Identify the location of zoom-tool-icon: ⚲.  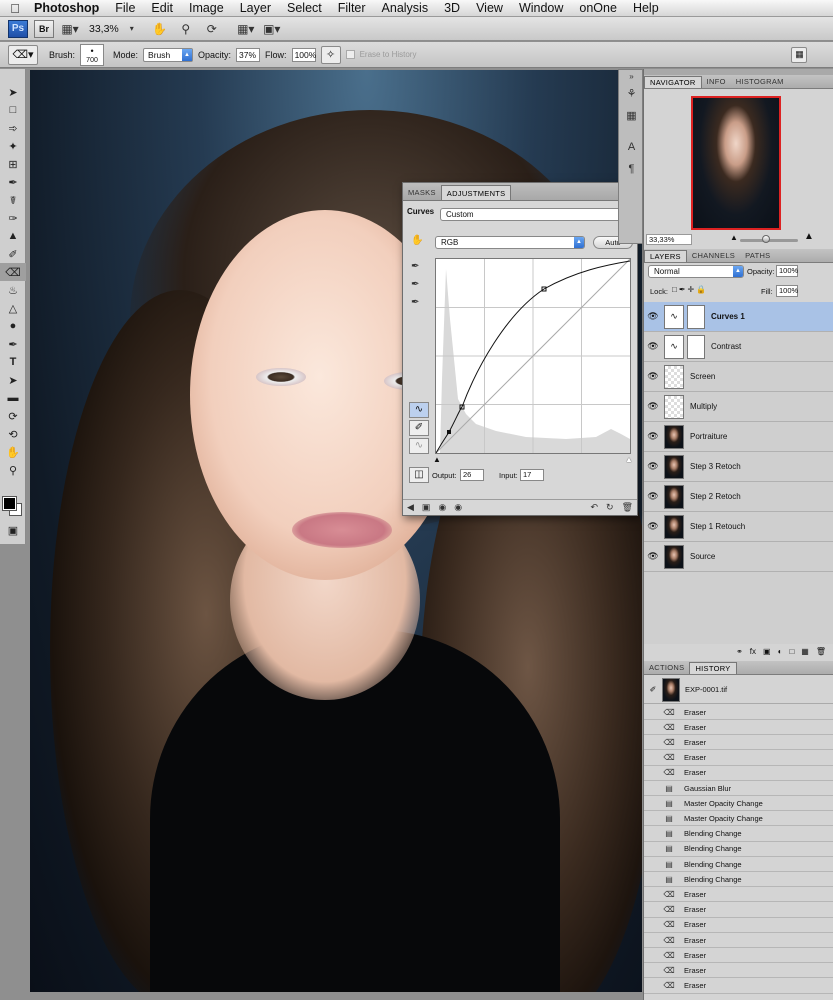
(186, 29).